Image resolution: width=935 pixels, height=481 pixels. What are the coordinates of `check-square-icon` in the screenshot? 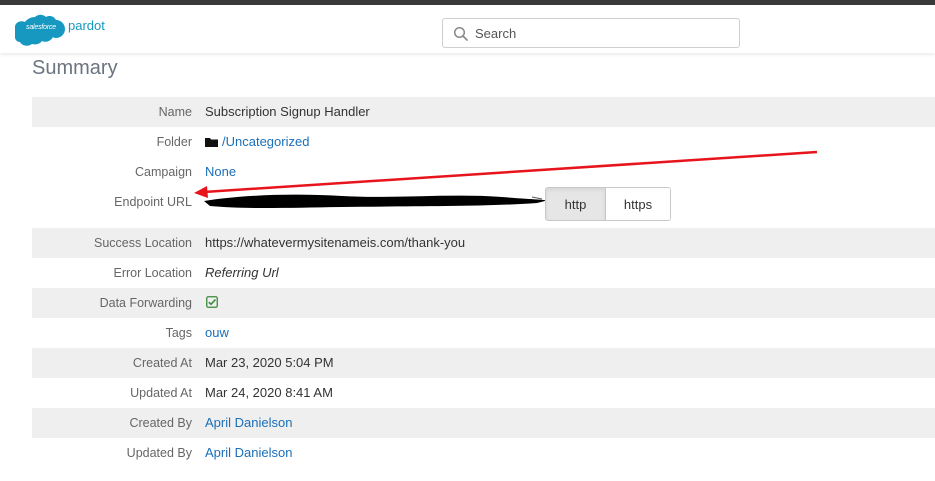 It's located at (212, 302).